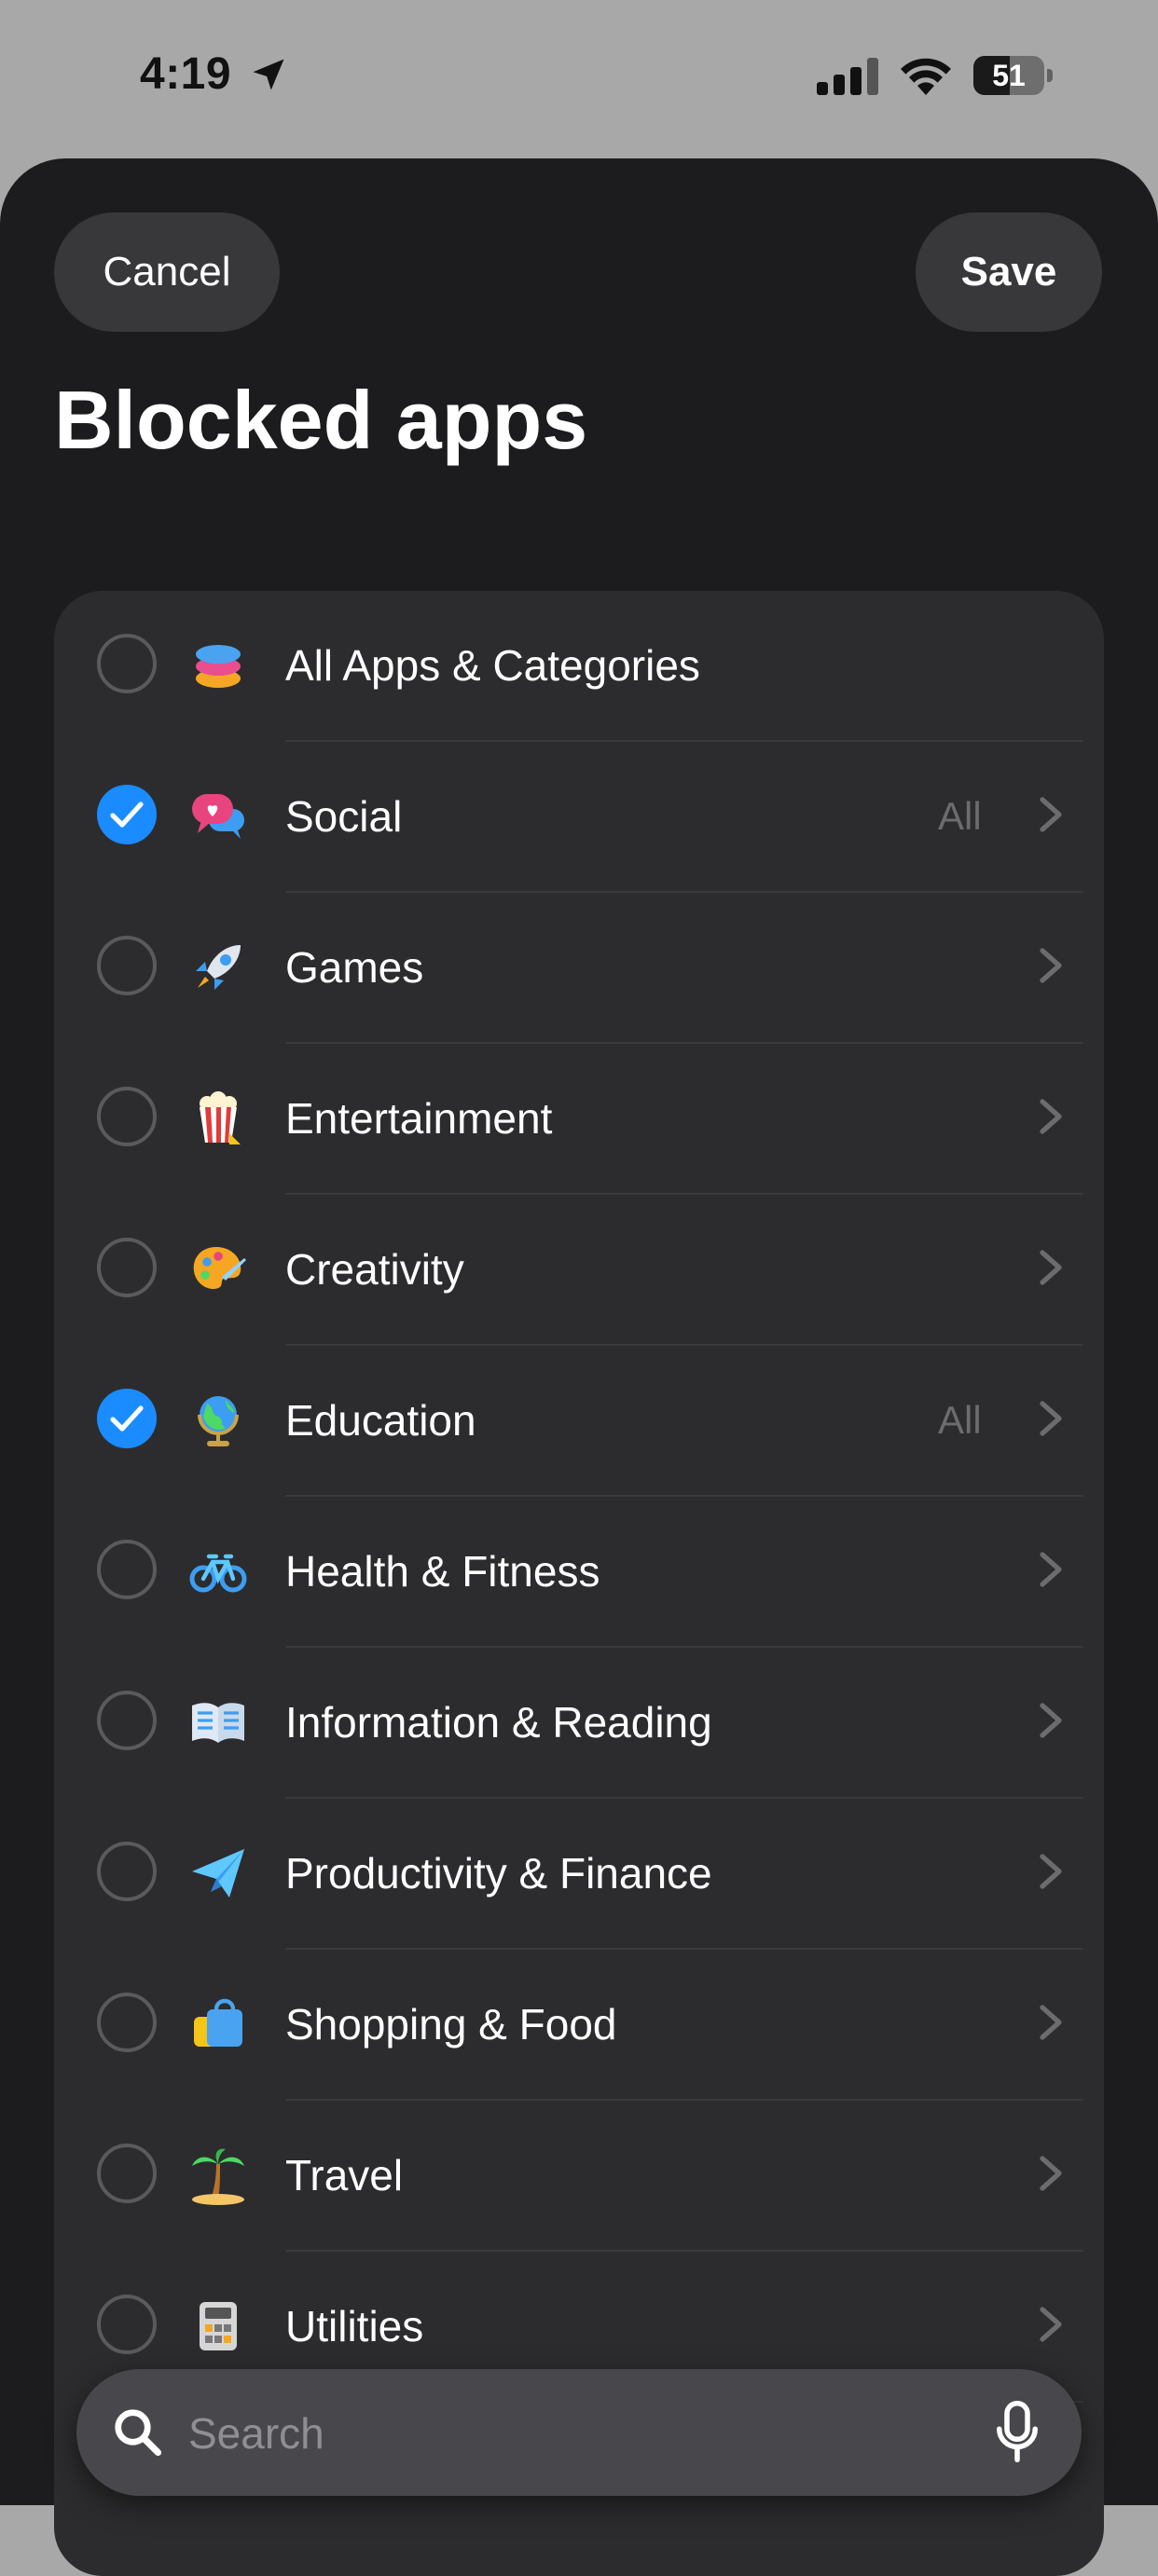 This screenshot has height=2576, width=1158. Describe the element at coordinates (355, 2326) in the screenshot. I see `category-label: Utilities` at that location.